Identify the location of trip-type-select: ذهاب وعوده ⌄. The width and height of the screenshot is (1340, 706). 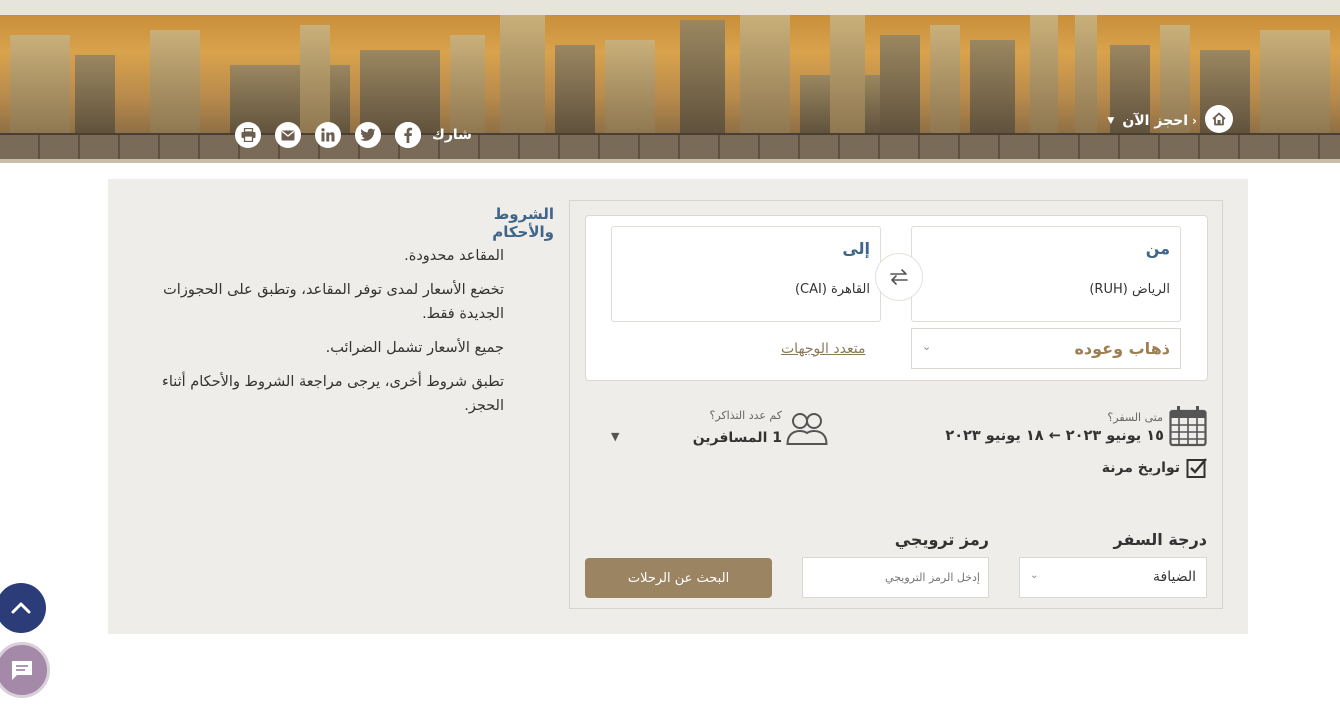
(1046, 348).